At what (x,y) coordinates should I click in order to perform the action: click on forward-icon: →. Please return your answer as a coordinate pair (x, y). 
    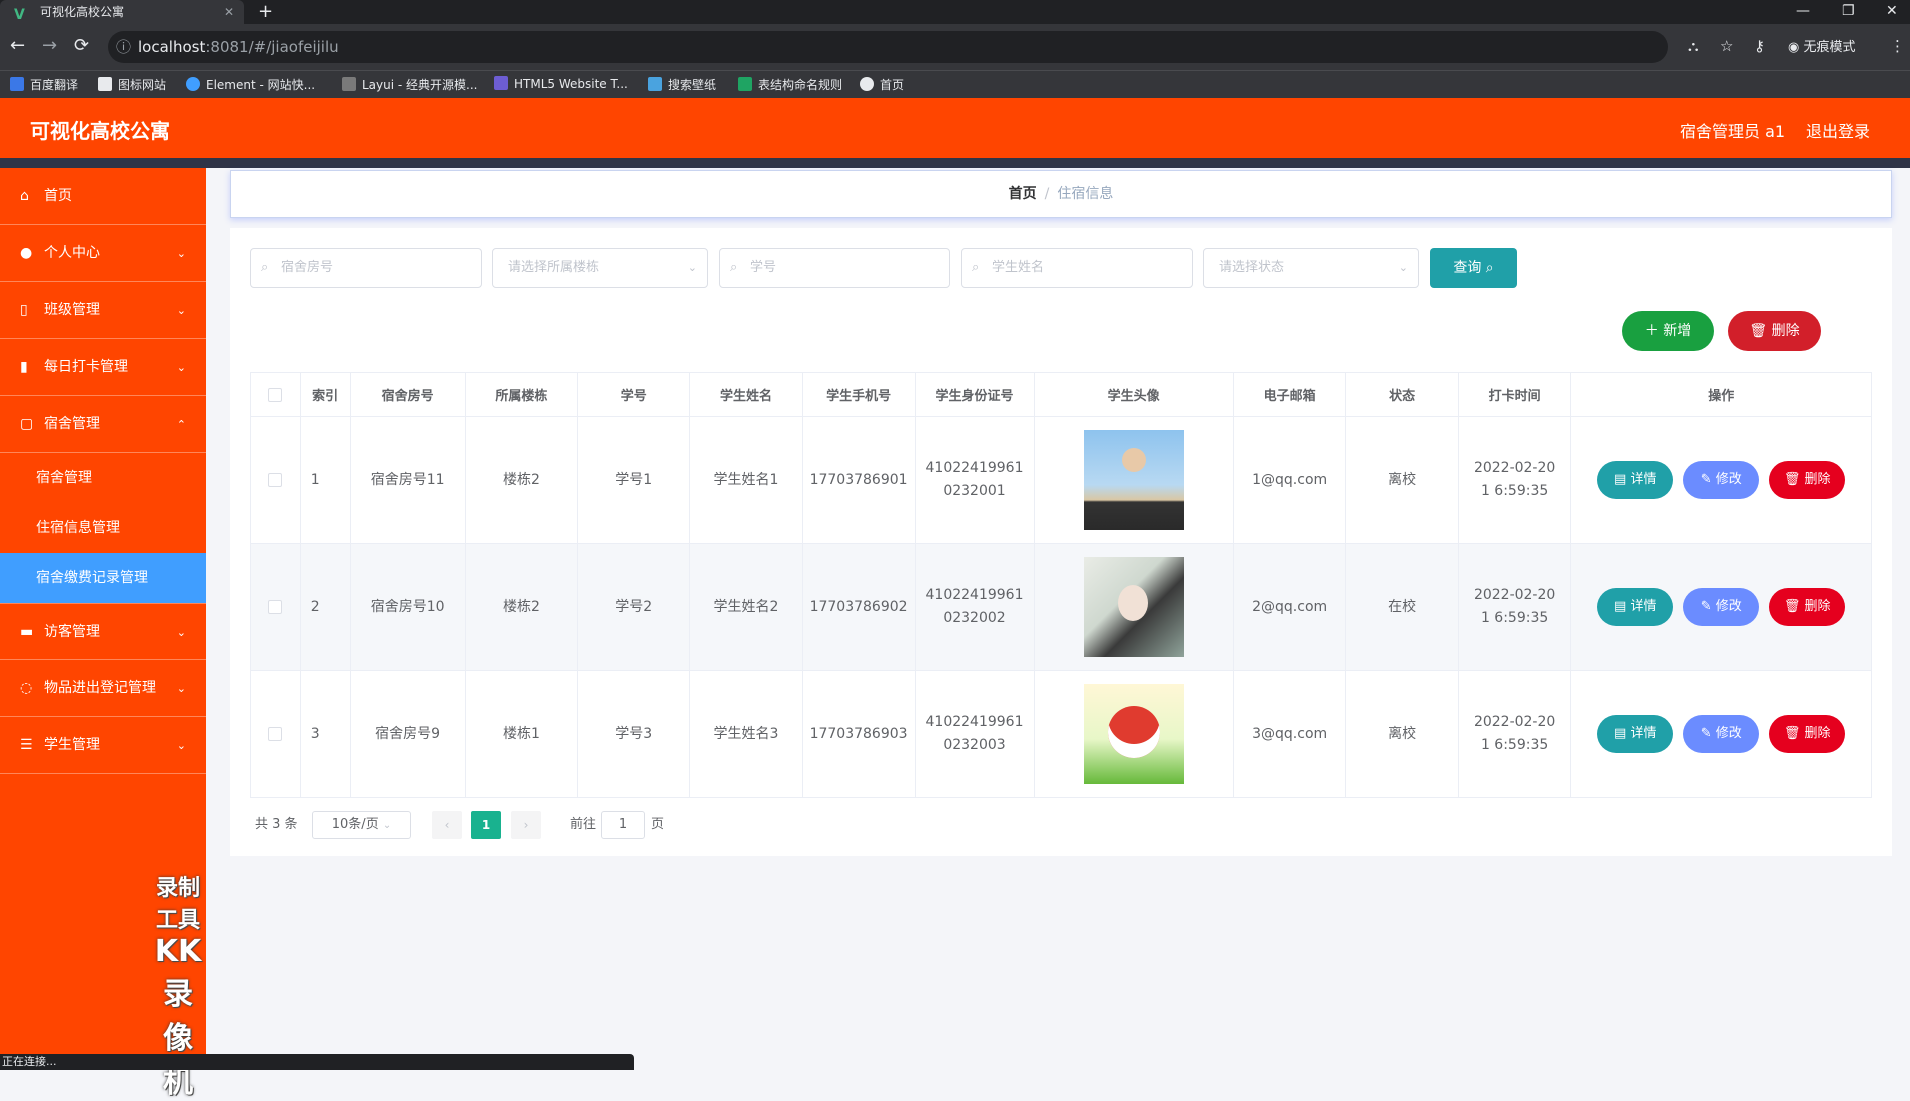
    Looking at the image, I should click on (49, 45).